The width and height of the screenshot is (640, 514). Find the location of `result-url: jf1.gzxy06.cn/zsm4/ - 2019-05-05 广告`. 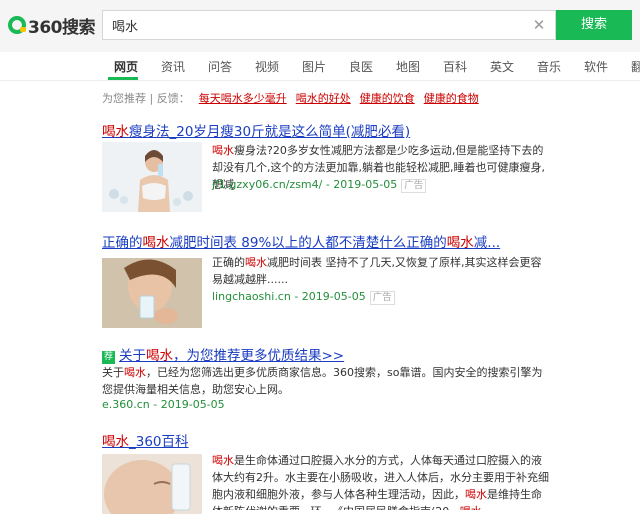

result-url: jf1.gzxy06.cn/zsm4/ - 2019-05-05 广告 is located at coordinates (319, 185).